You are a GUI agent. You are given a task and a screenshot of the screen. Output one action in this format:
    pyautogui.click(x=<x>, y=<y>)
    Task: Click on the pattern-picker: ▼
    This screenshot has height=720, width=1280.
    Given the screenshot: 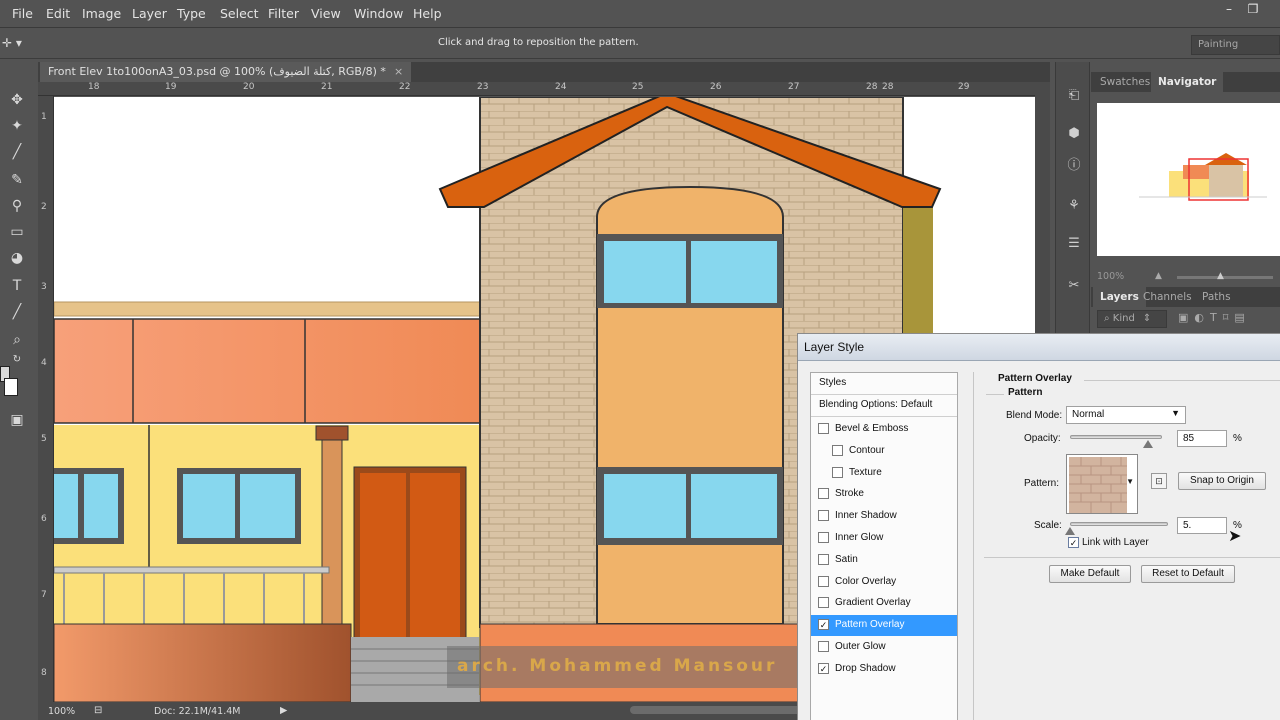 What is the action you would take?
    pyautogui.click(x=1102, y=484)
    